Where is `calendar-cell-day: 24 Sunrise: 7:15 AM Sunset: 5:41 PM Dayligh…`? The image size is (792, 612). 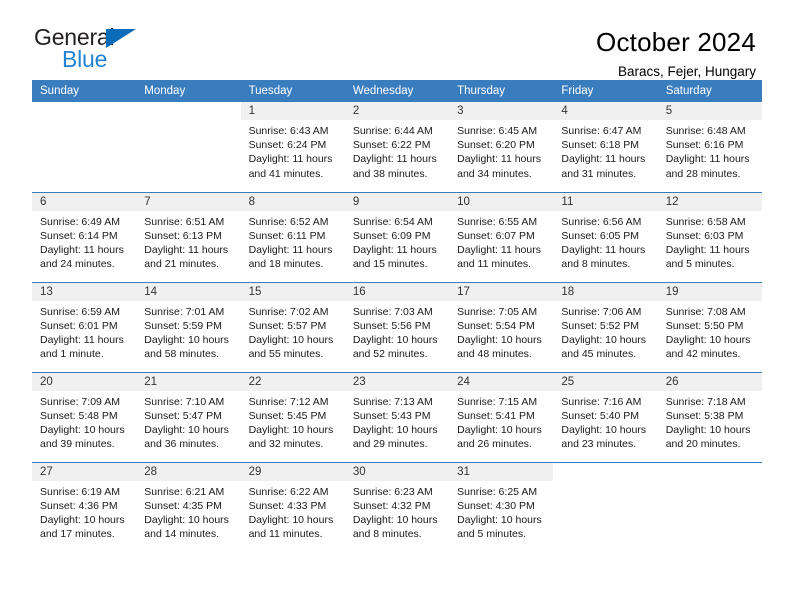
calendar-cell-day: 24 Sunrise: 7:15 AM Sunset: 5:41 PM Dayligh… is located at coordinates (501, 416).